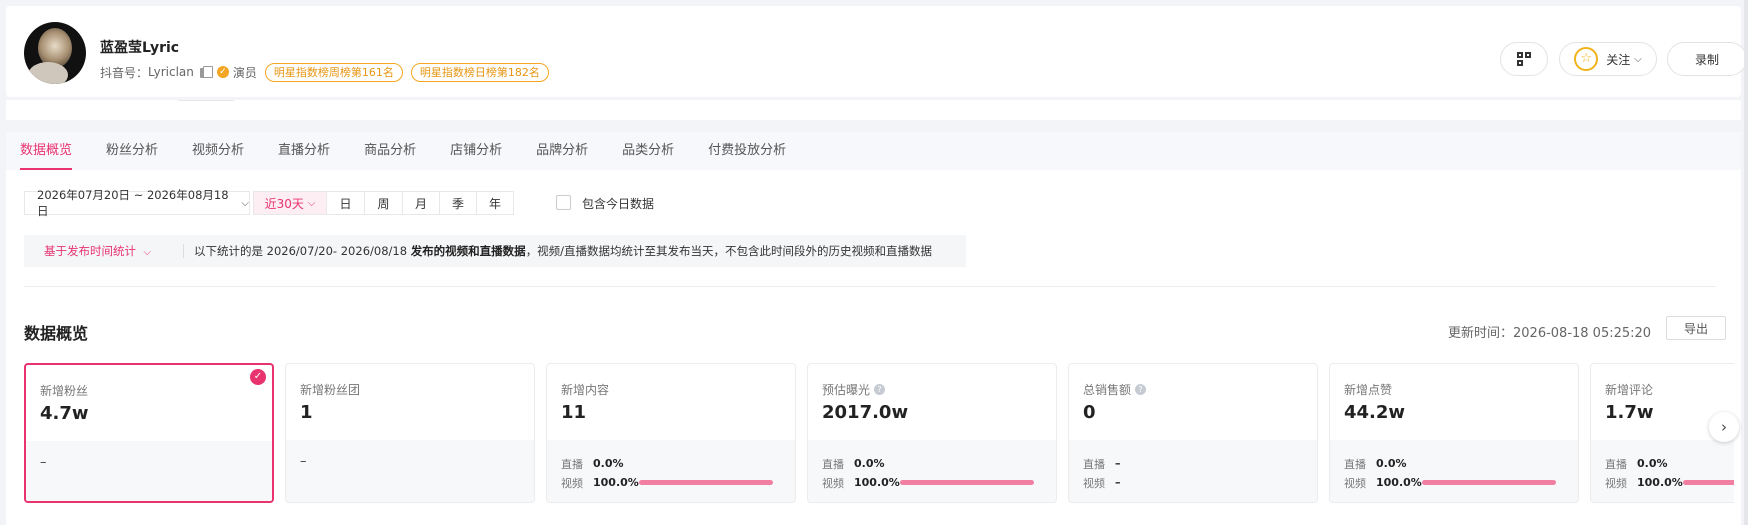 The height and width of the screenshot is (525, 1748). I want to click on tab-live: 直播分析, so click(304, 151).